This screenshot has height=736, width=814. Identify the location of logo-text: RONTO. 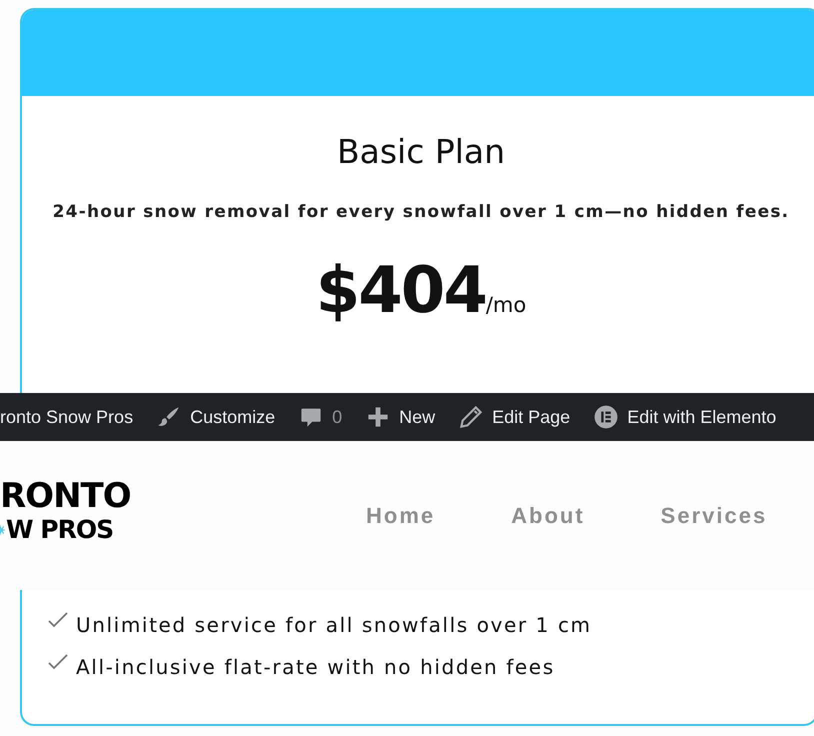
(65, 495).